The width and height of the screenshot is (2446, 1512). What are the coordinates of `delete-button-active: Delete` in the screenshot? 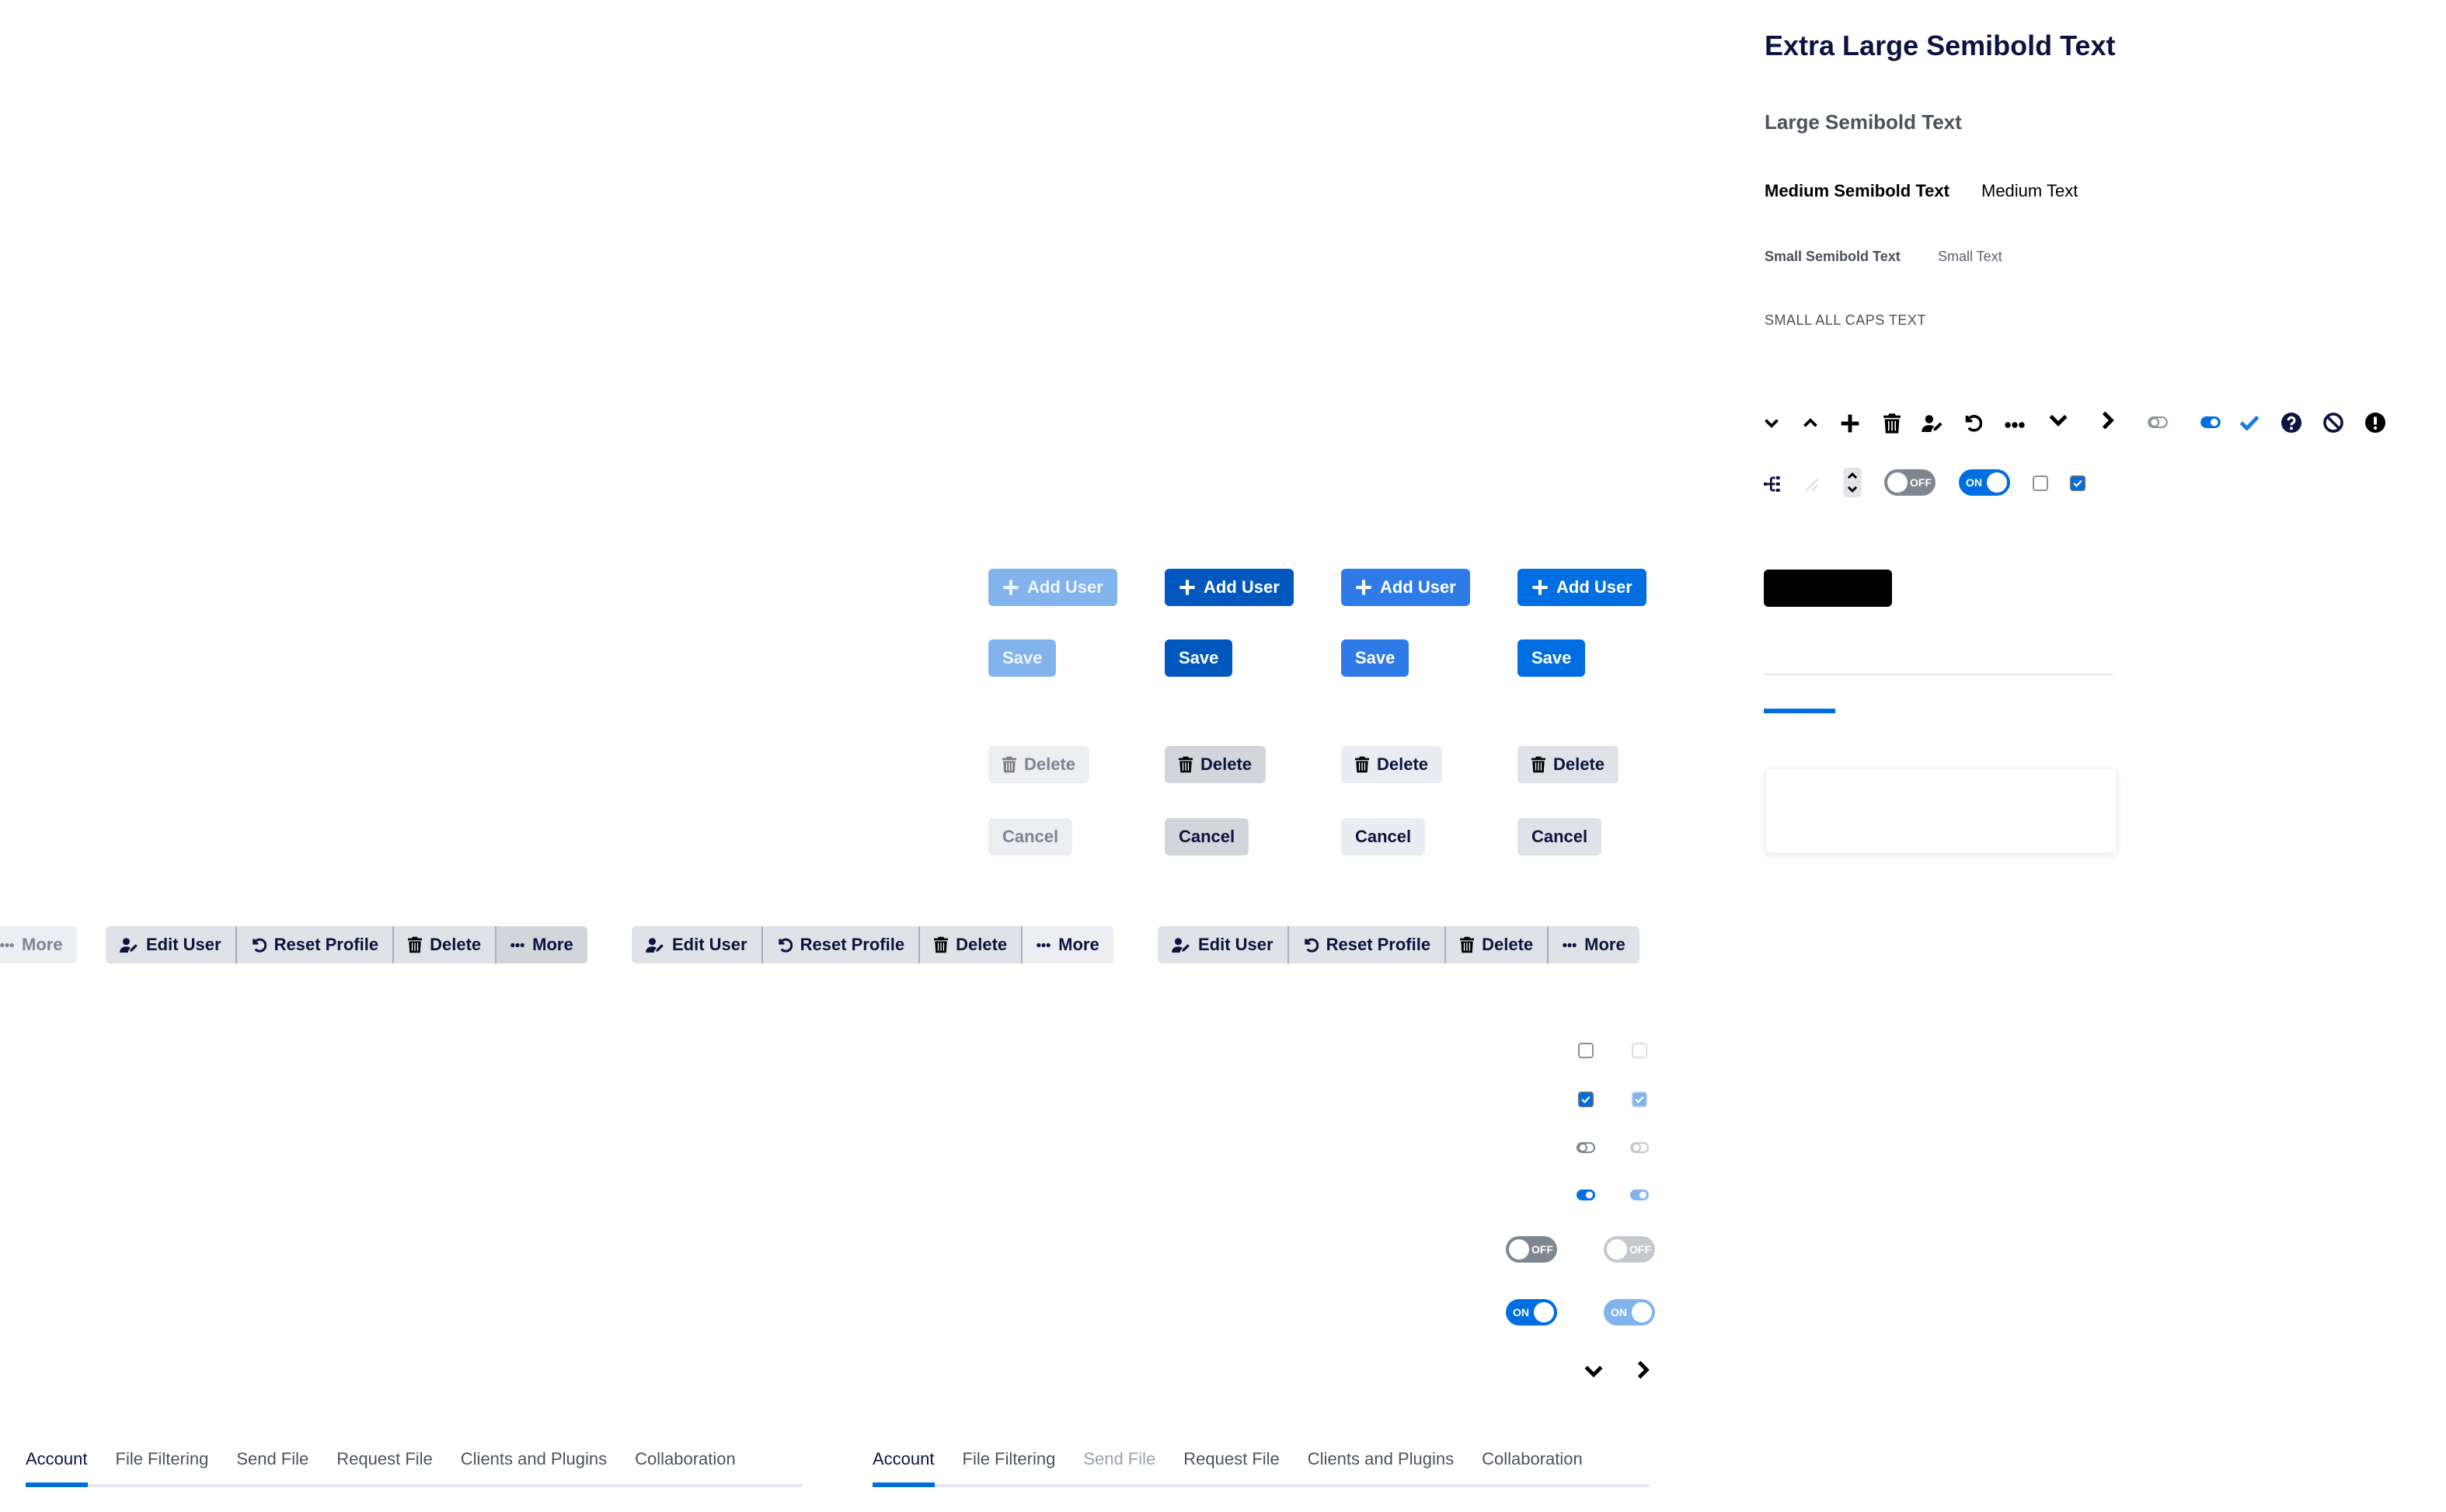 It's located at (1216, 764).